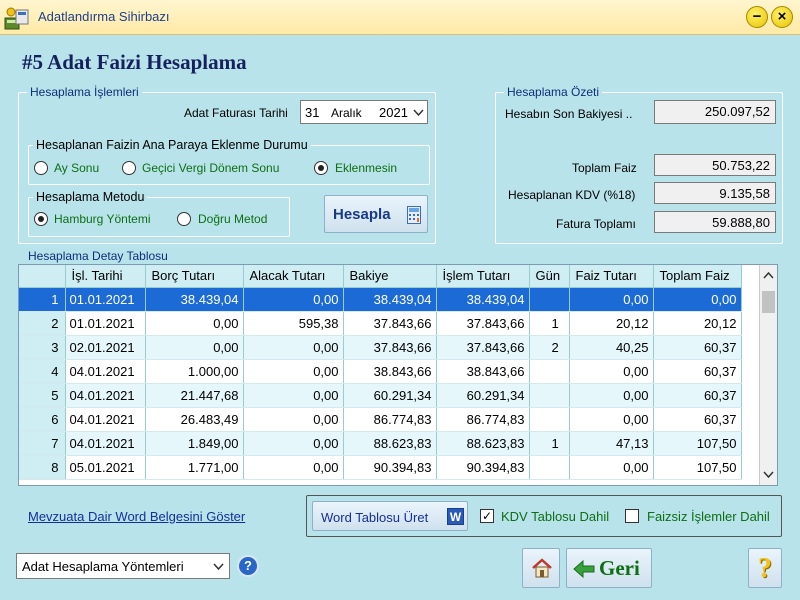 The height and width of the screenshot is (600, 800). I want to click on scroll-thumb, so click(768, 302).